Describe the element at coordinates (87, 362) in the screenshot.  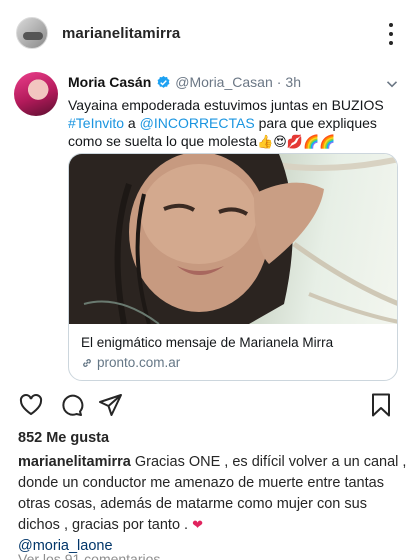
I see `link-icon` at that location.